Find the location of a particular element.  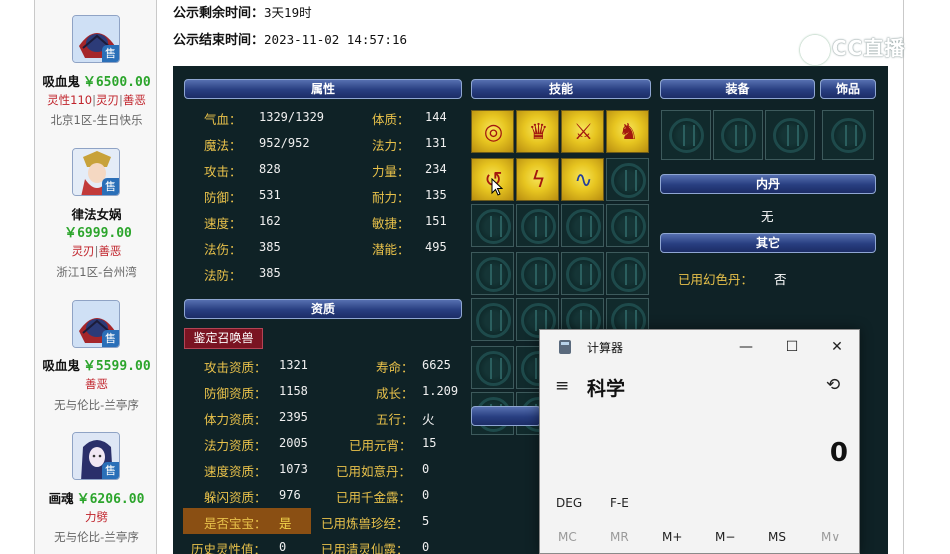

history-spirit-label: 历史灵性值： is located at coordinates (229, 548).